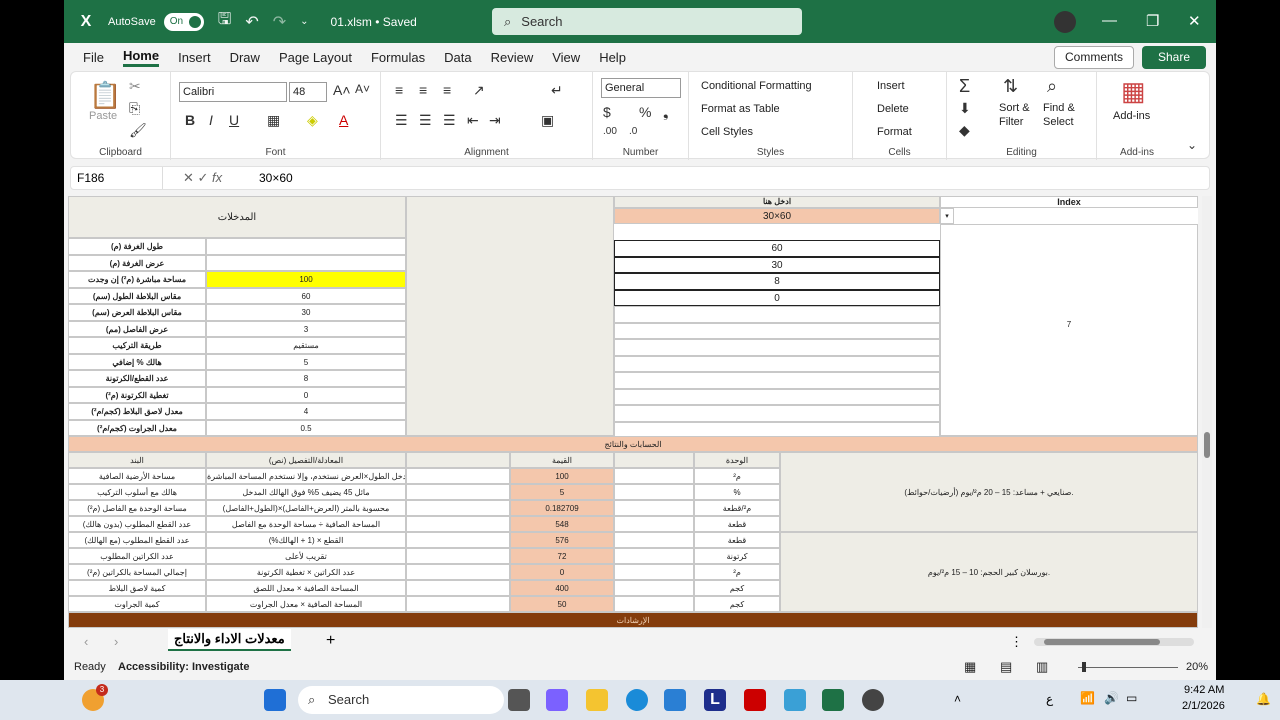 This screenshot has width=1280, height=720. I want to click on font-name-combo: Calibri, so click(233, 92).